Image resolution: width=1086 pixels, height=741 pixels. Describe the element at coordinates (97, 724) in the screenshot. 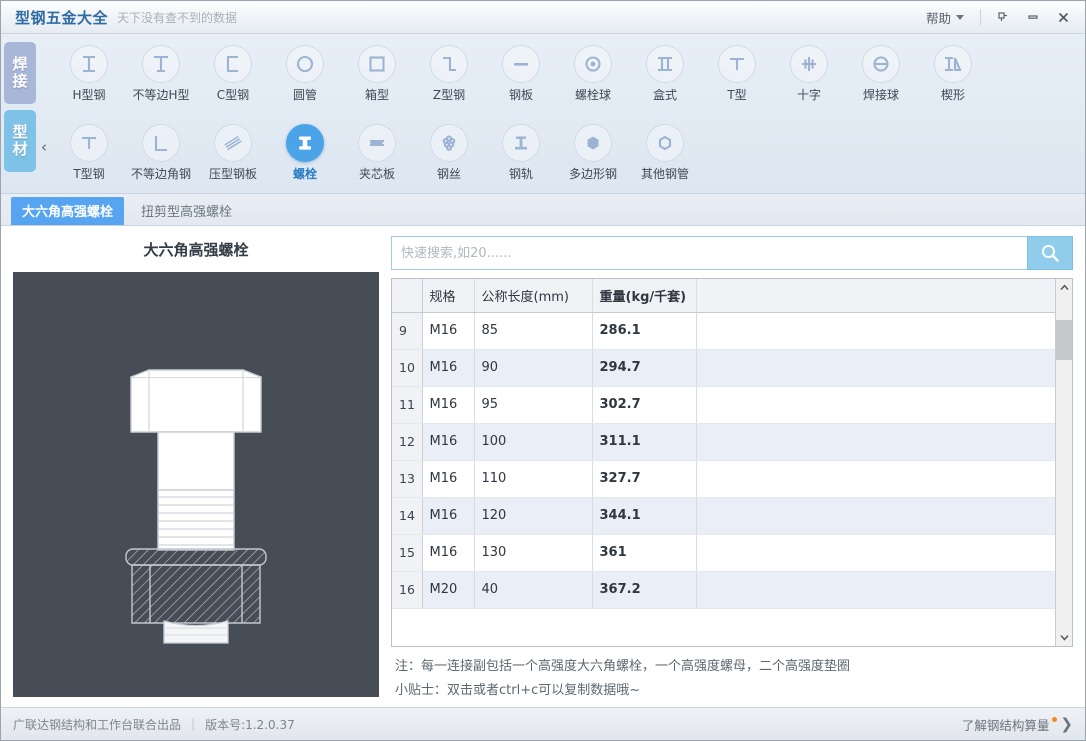

I see `company-label: 广联达钢结构和工作台联合出品` at that location.